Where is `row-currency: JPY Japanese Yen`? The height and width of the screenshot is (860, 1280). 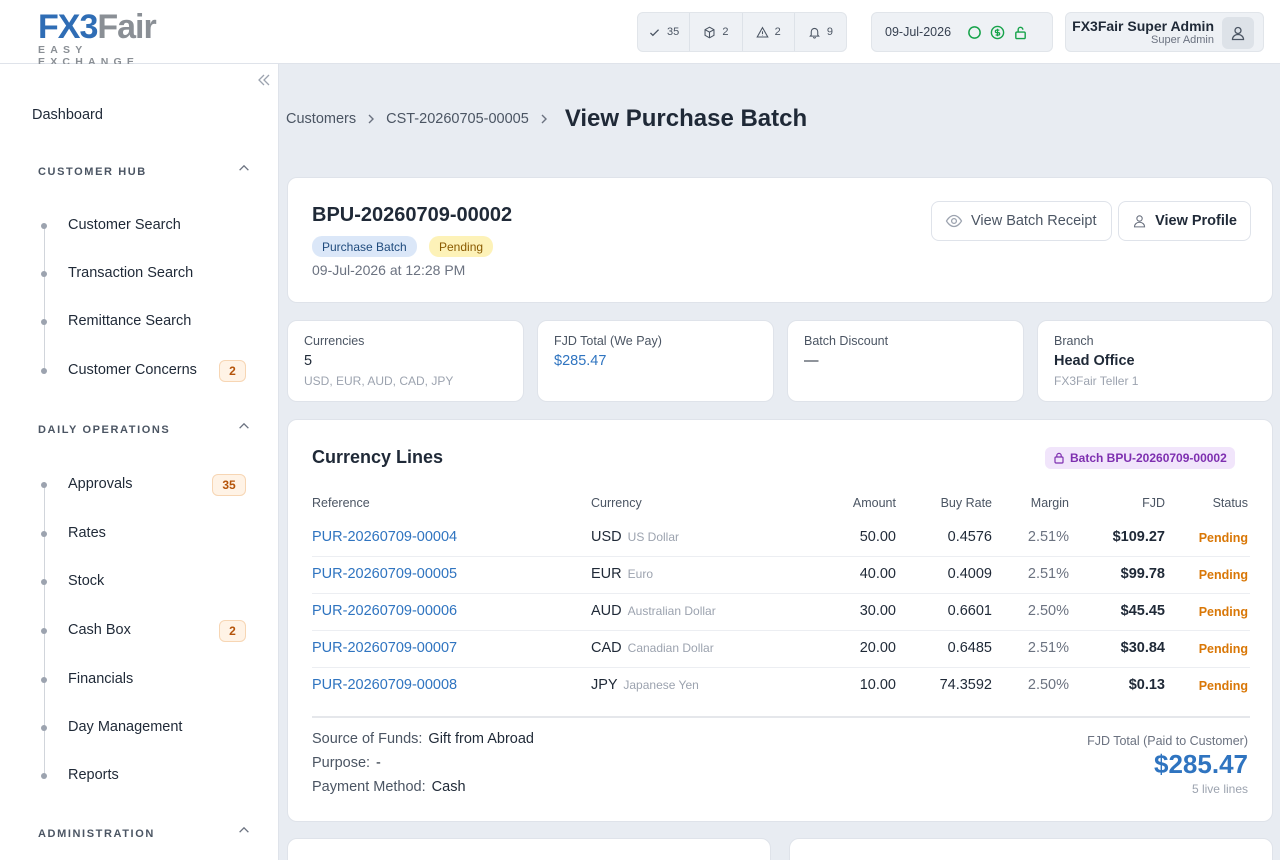
row-currency: JPY Japanese Yen is located at coordinates (645, 685).